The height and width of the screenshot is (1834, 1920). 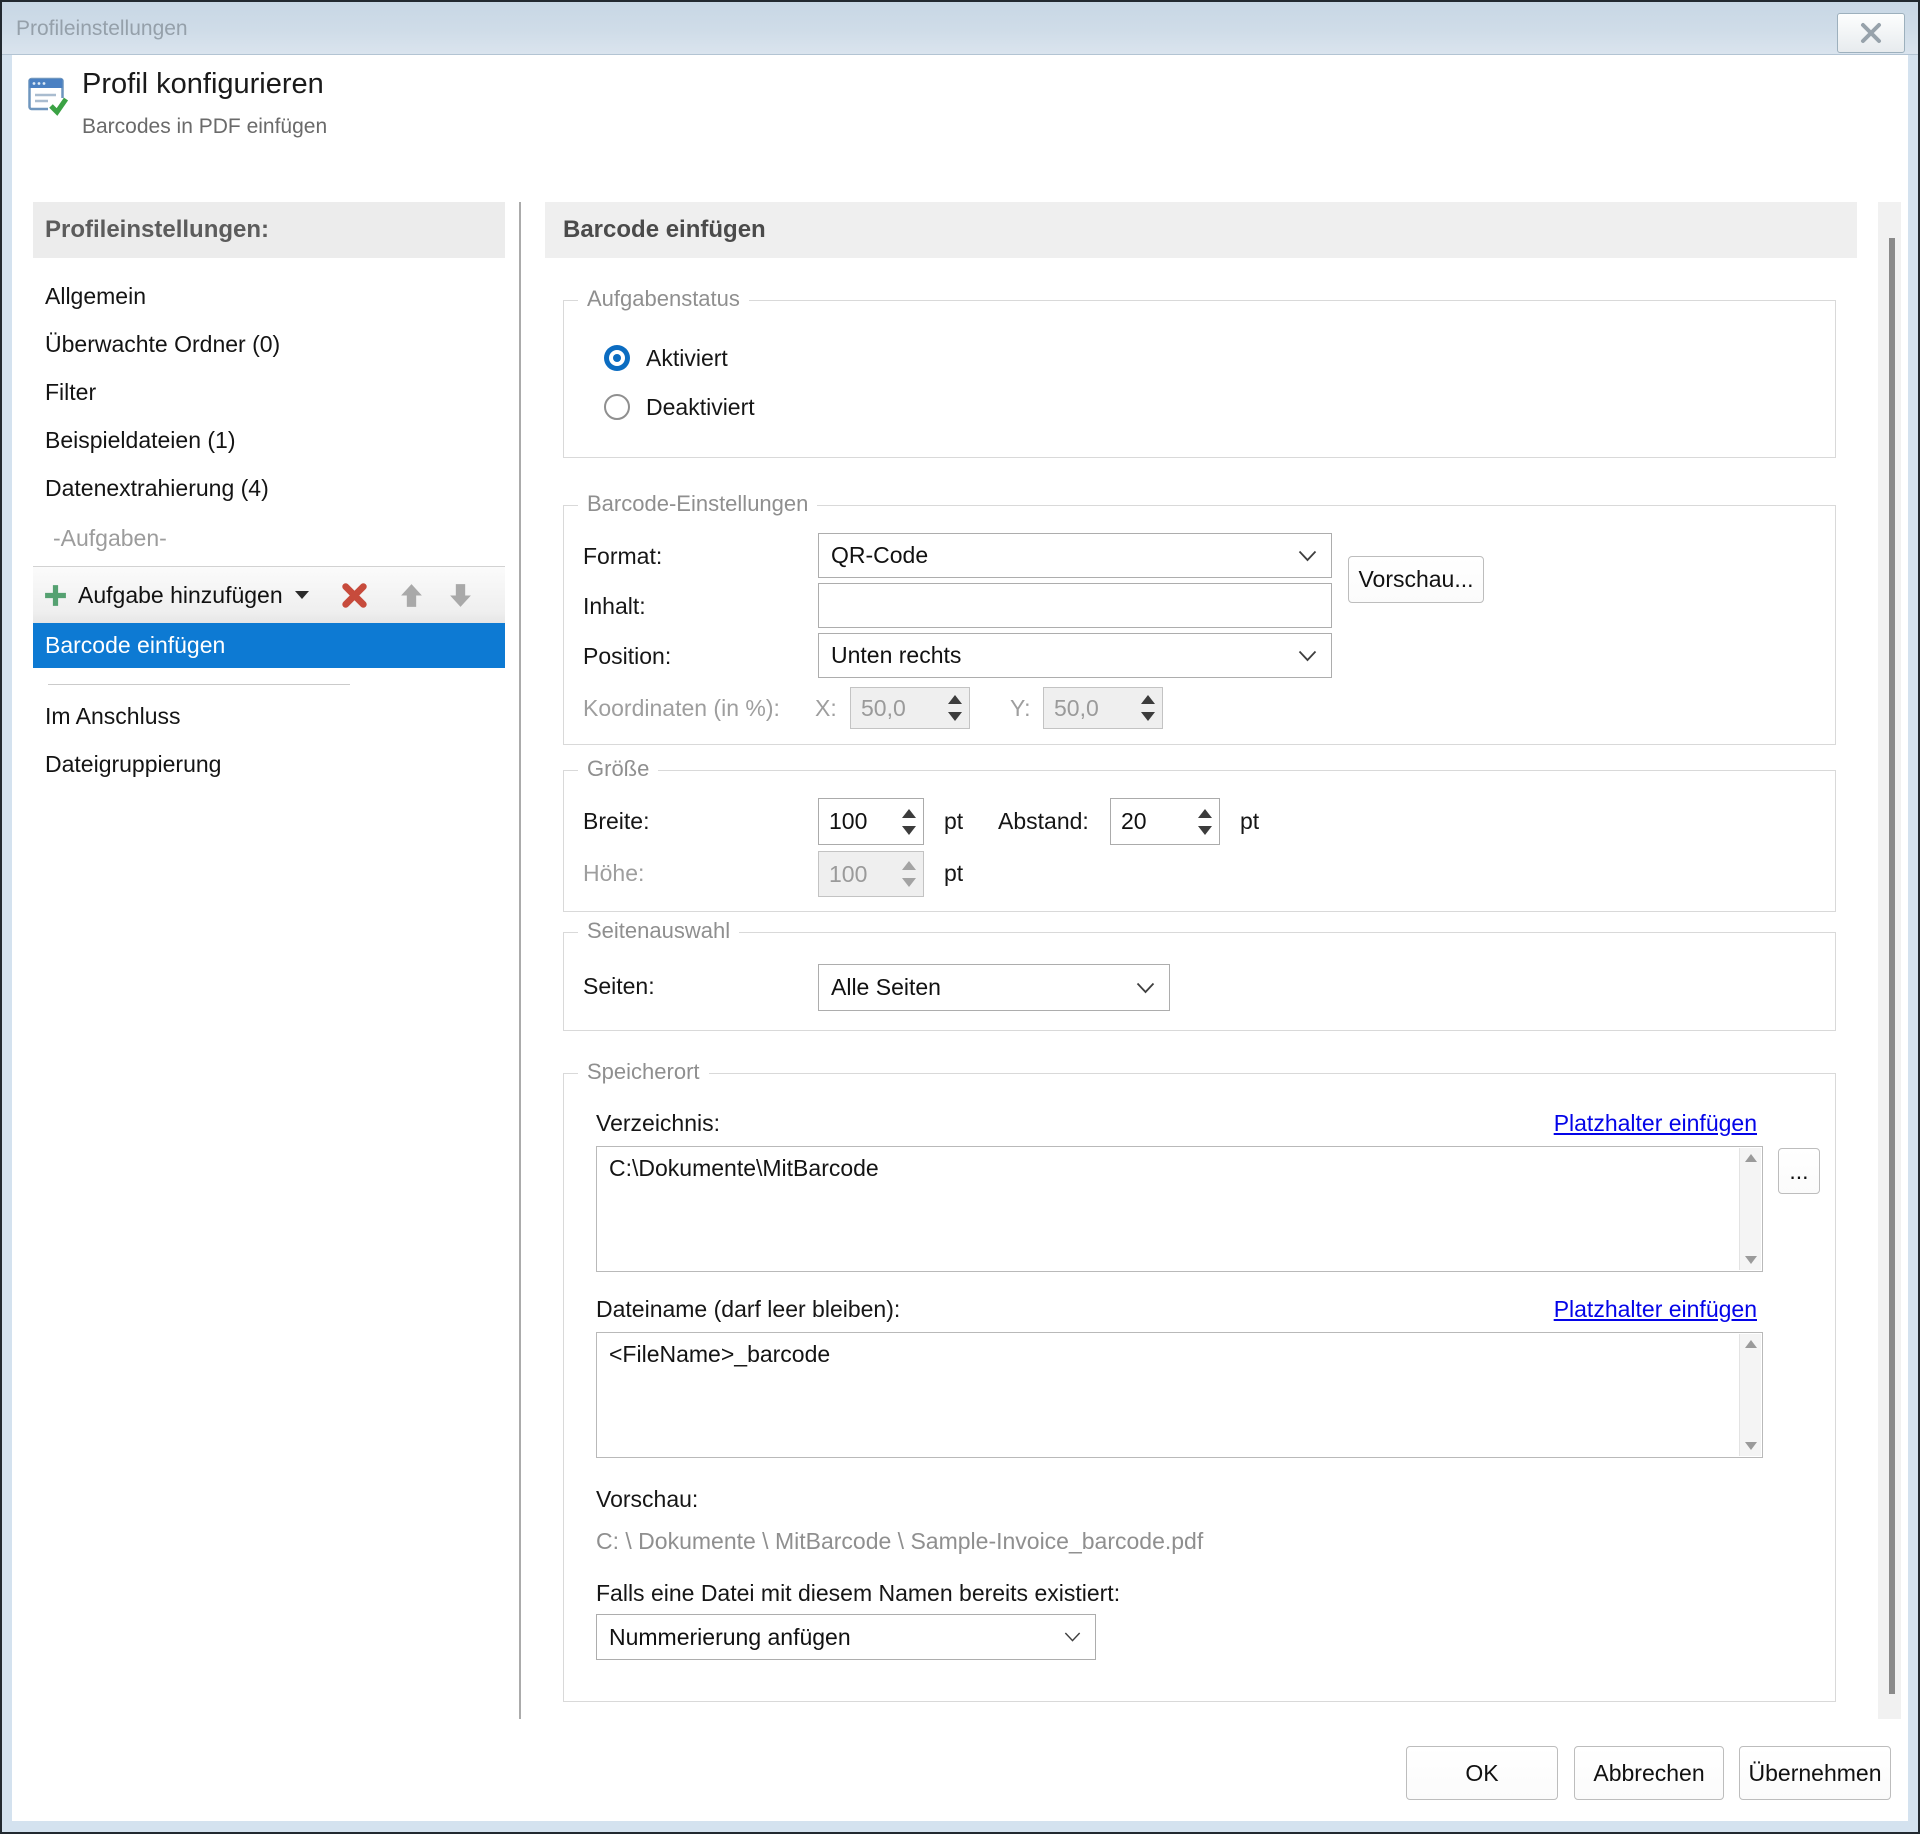 I want to click on dateiname-textarea: <FileName>_barcode, so click(x=1179, y=1395).